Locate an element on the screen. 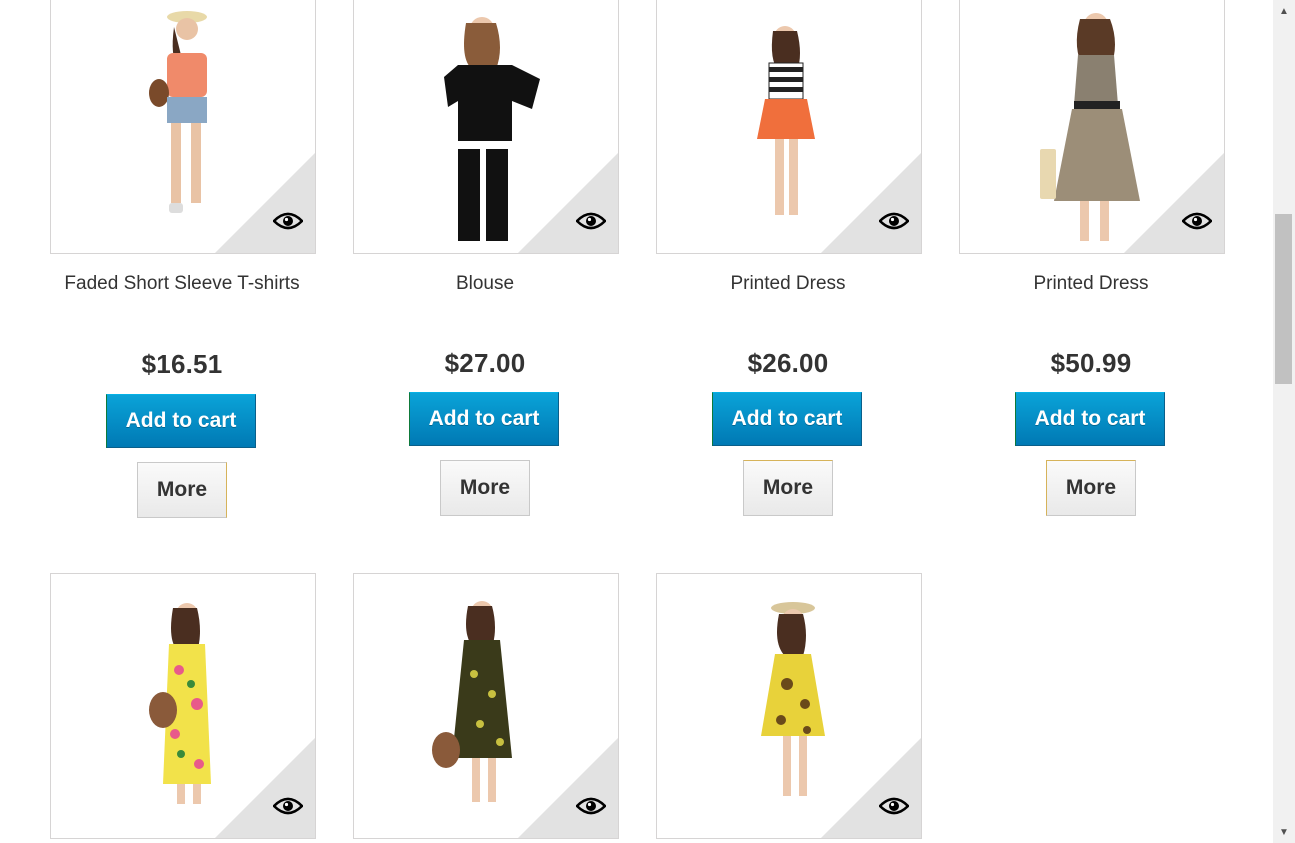 The image size is (1295, 843). scroll-up-arrow-icon: ▲ is located at coordinates (1284, 11).